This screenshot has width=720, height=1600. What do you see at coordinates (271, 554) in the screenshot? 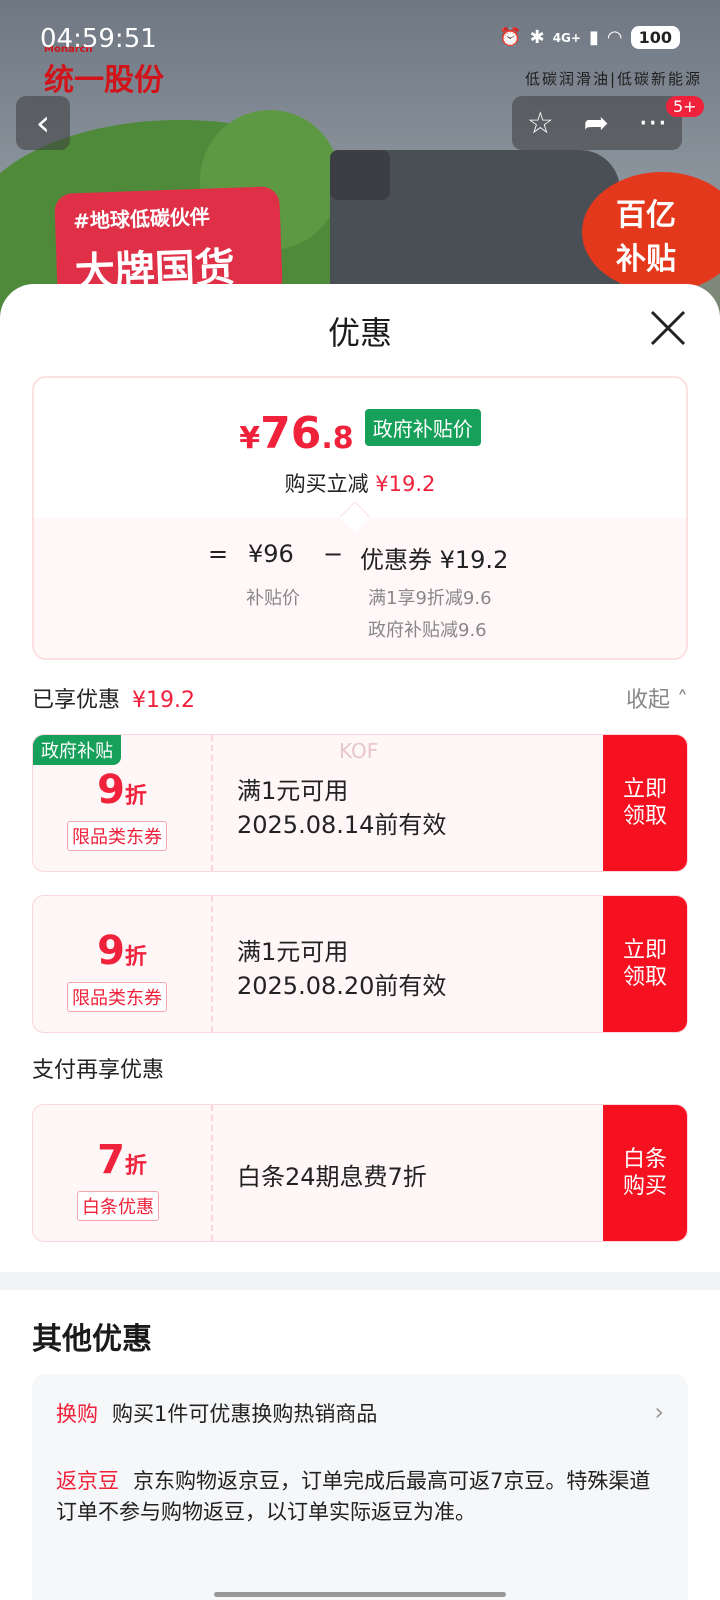
I see `formula-base-price: ¥96` at bounding box center [271, 554].